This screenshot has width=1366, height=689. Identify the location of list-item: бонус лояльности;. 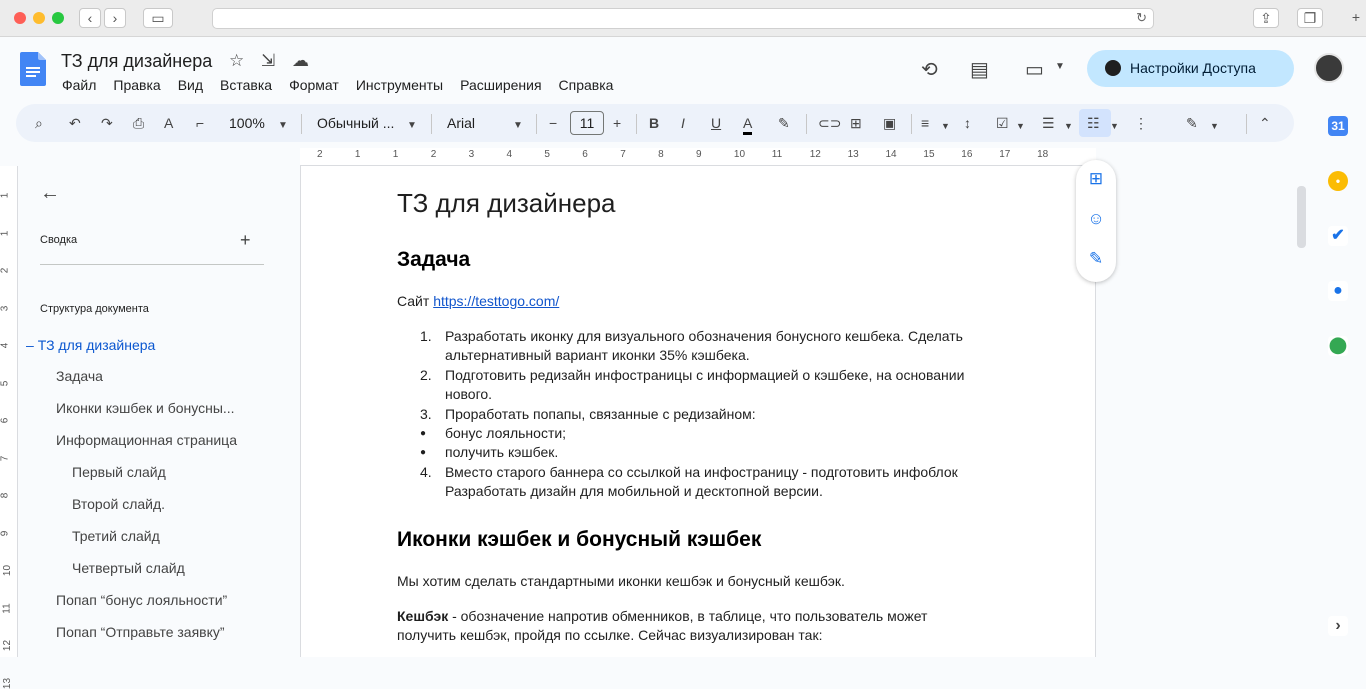
(505, 433).